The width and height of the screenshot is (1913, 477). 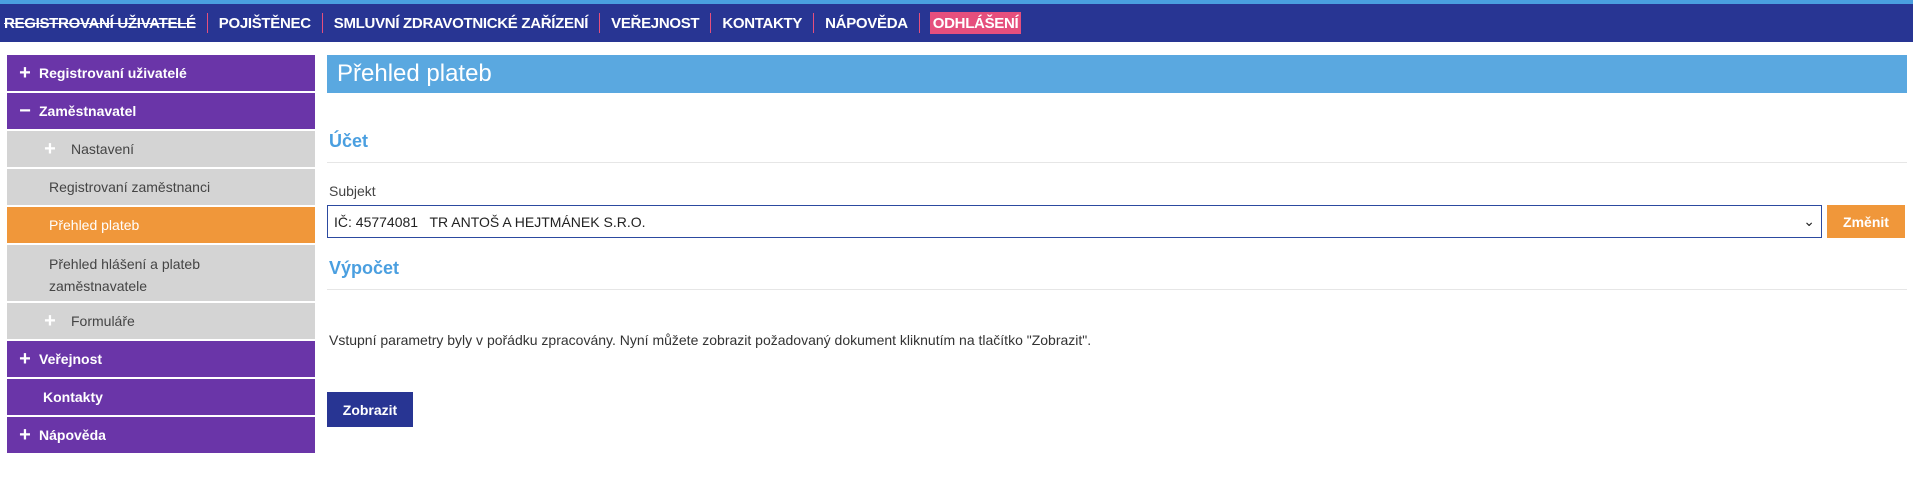 I want to click on sidebar-item-label: Zaměstnavatel, so click(x=88, y=111).